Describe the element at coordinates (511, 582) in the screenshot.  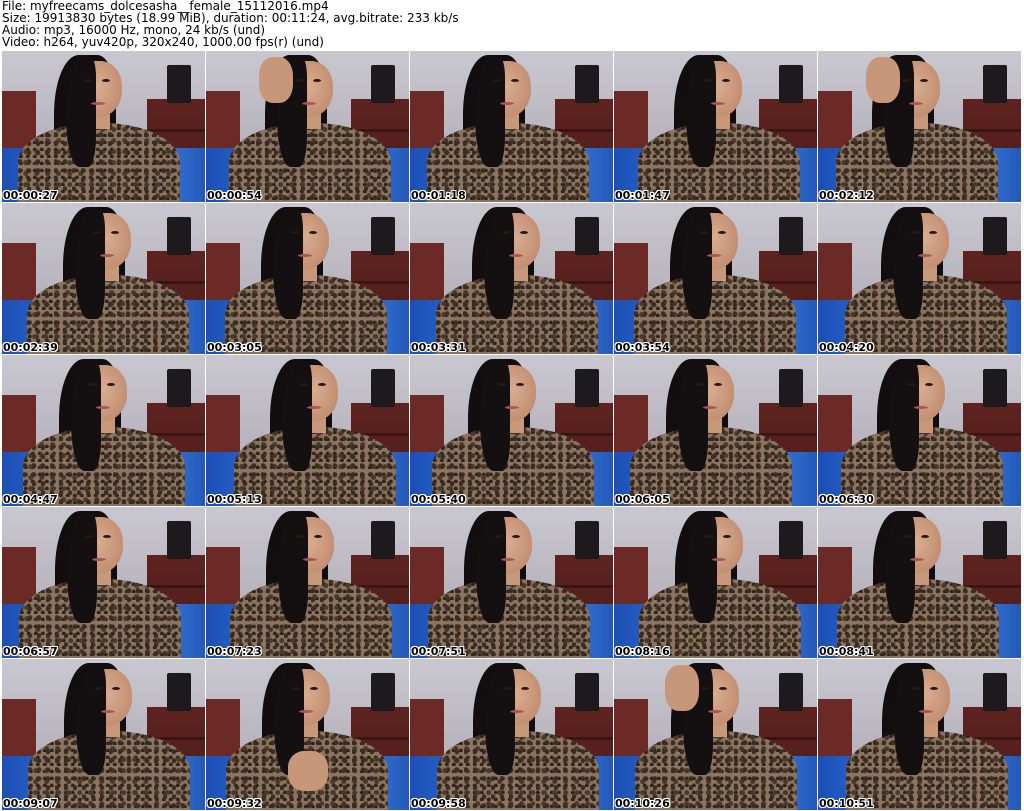
I see `video-thumbnail: 00:07:51` at that location.